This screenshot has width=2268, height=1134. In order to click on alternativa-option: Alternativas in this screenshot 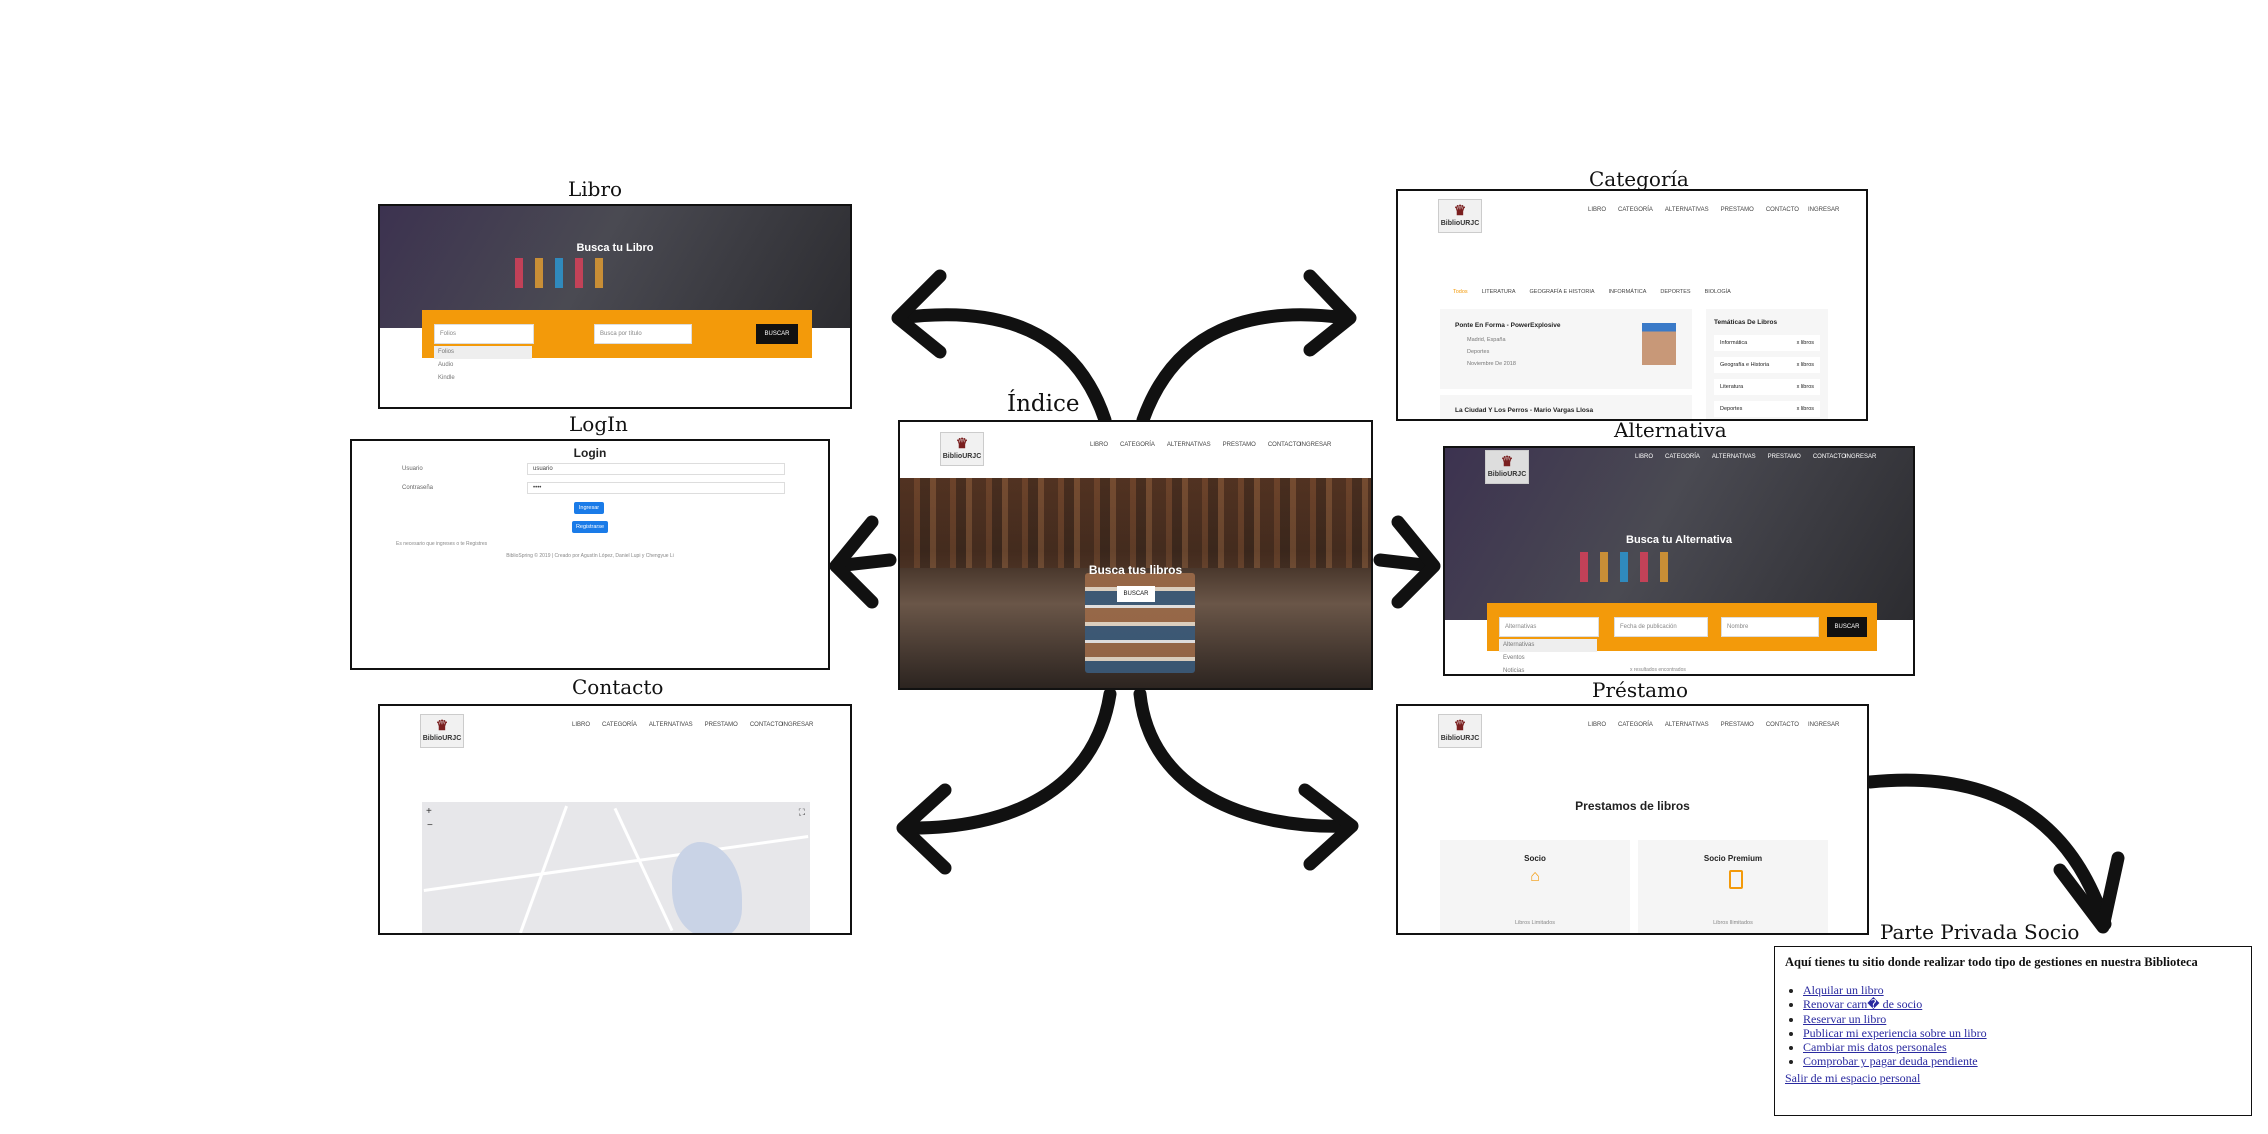, I will do `click(1548, 645)`.